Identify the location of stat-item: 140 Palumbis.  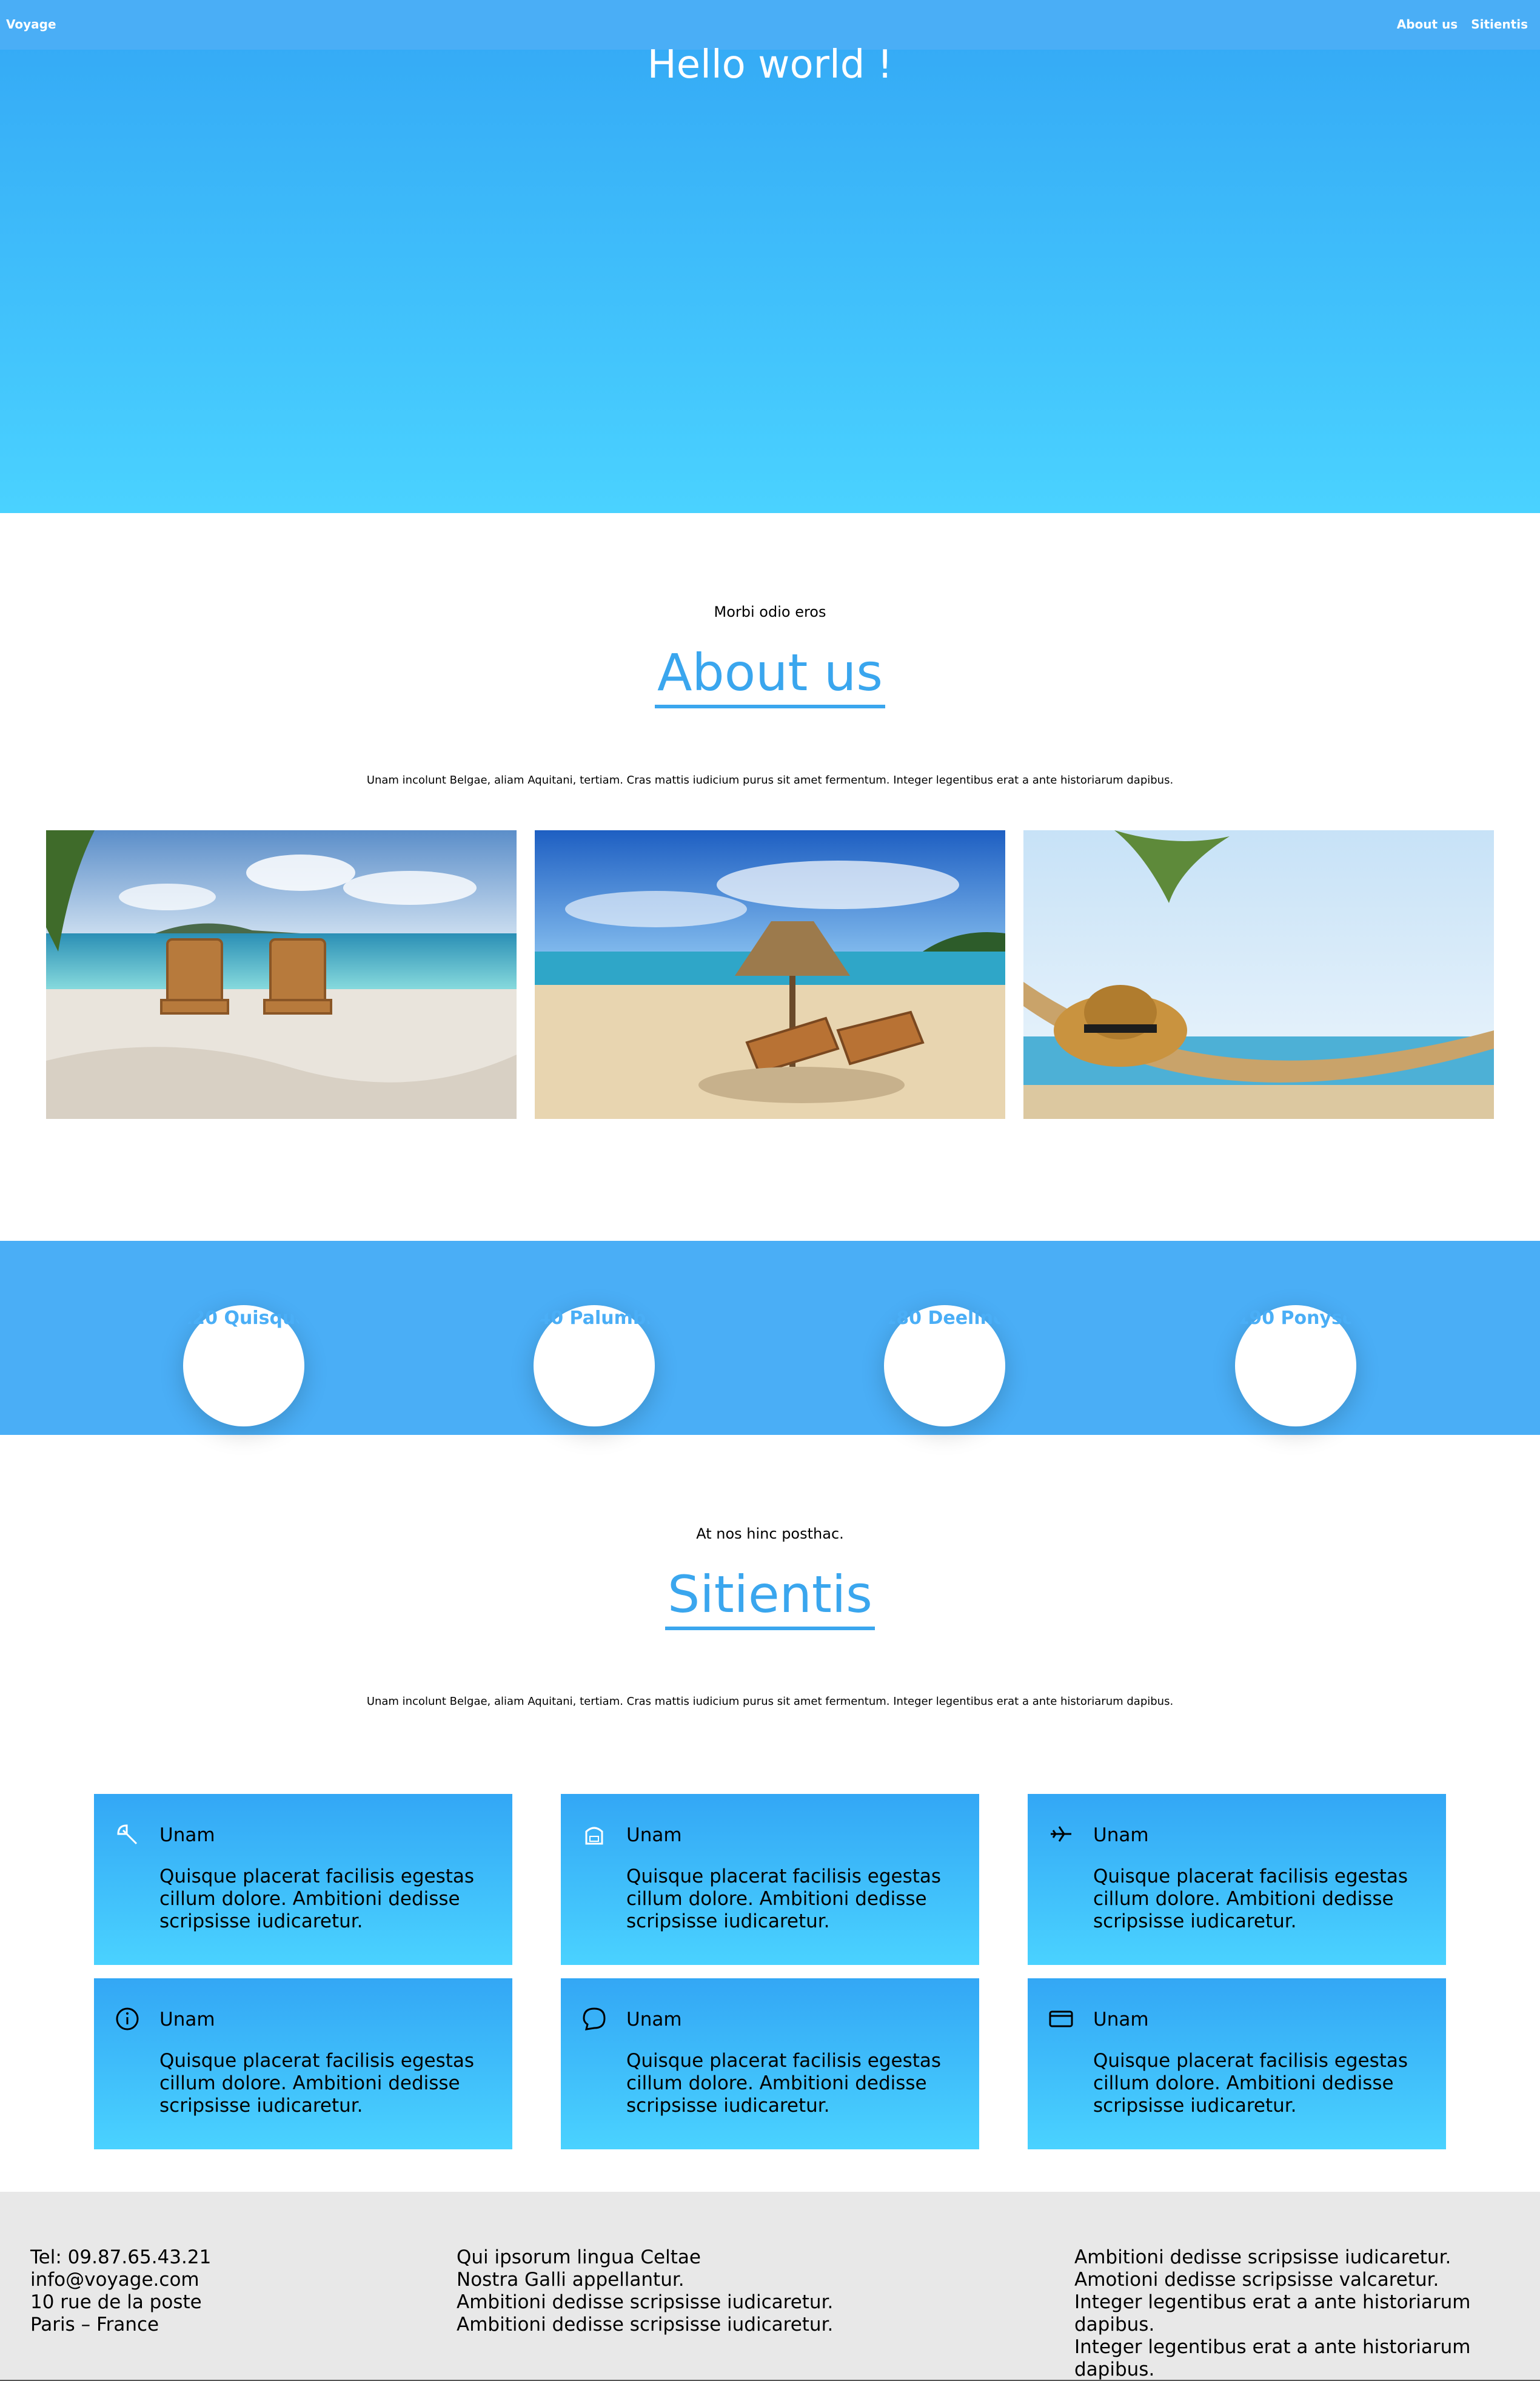
(594, 1351).